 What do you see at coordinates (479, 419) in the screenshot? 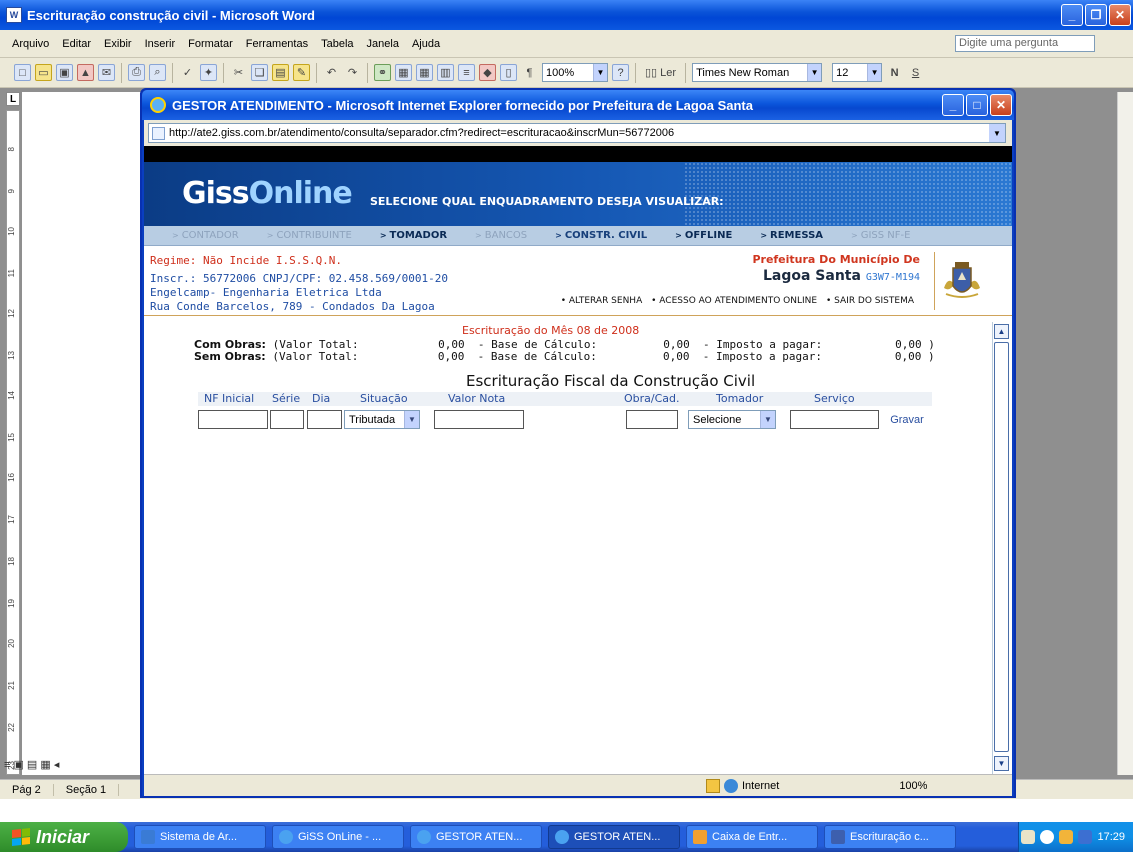
I see `valor-nota-input` at bounding box center [479, 419].